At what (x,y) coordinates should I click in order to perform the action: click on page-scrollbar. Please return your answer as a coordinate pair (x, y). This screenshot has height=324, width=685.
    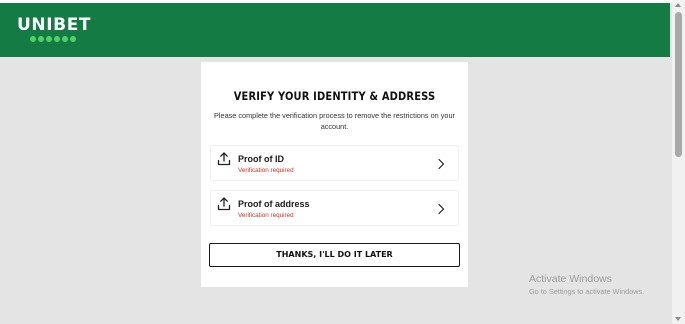
    Looking at the image, I should click on (678, 162).